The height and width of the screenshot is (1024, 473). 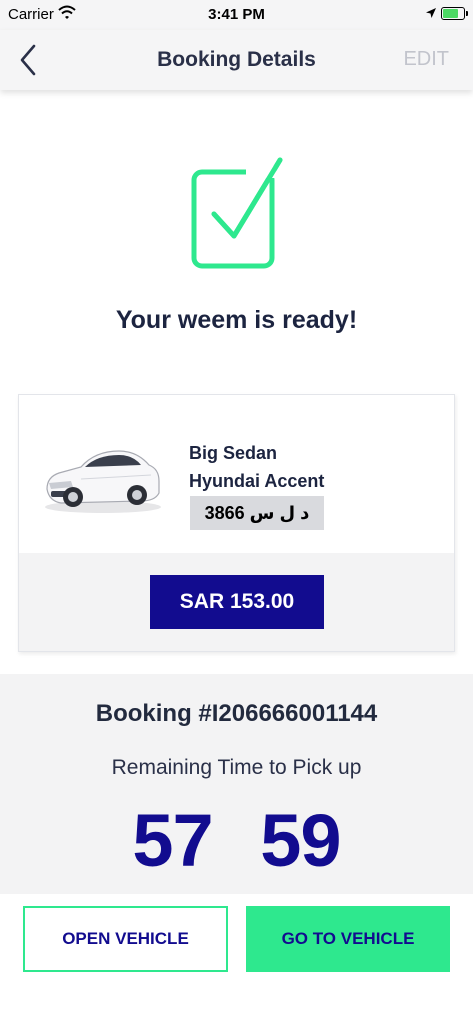 What do you see at coordinates (236, 713) in the screenshot?
I see `booking-number: Booking #I206666001144` at bounding box center [236, 713].